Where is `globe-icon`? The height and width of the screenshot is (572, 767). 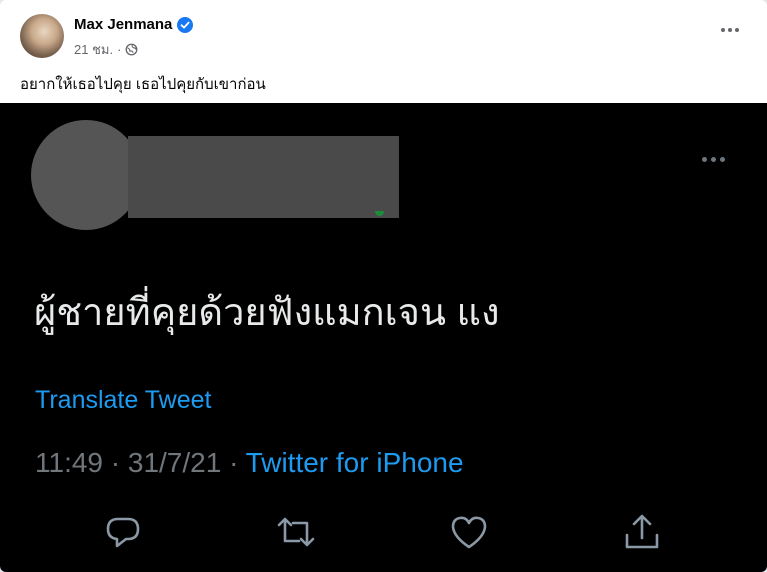 globe-icon is located at coordinates (131, 49).